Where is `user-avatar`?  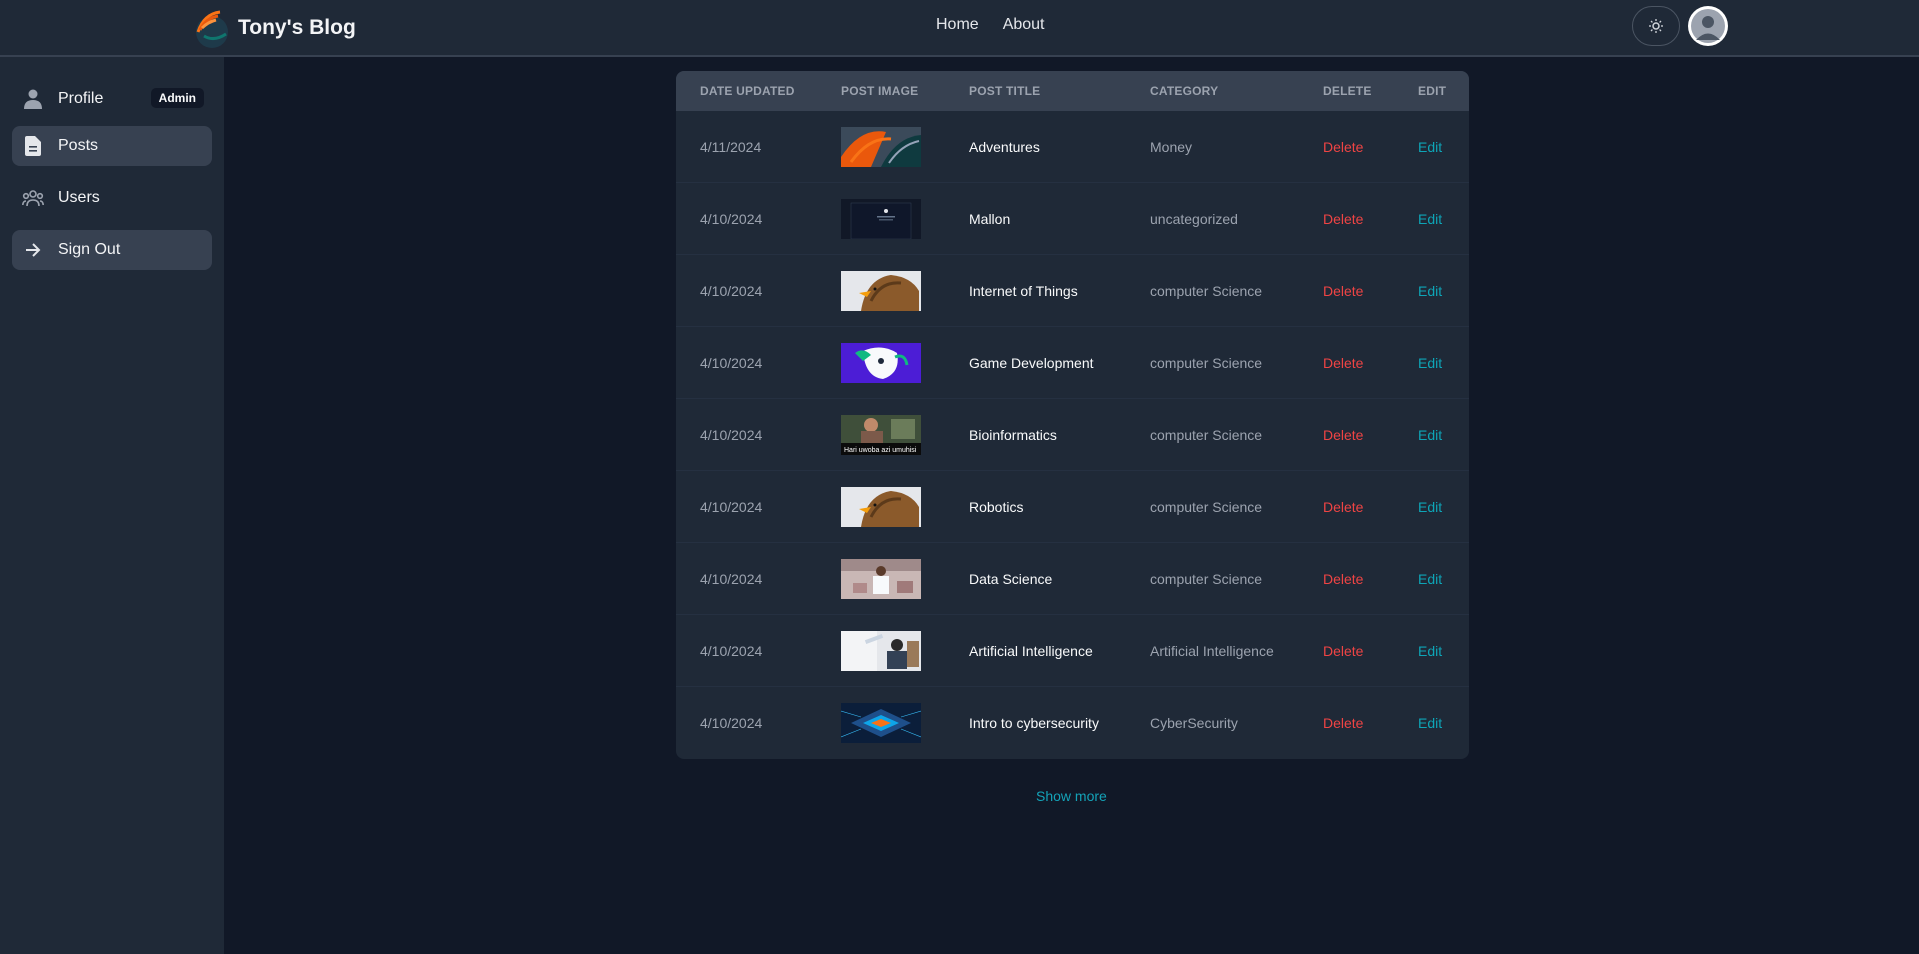 user-avatar is located at coordinates (1708, 26).